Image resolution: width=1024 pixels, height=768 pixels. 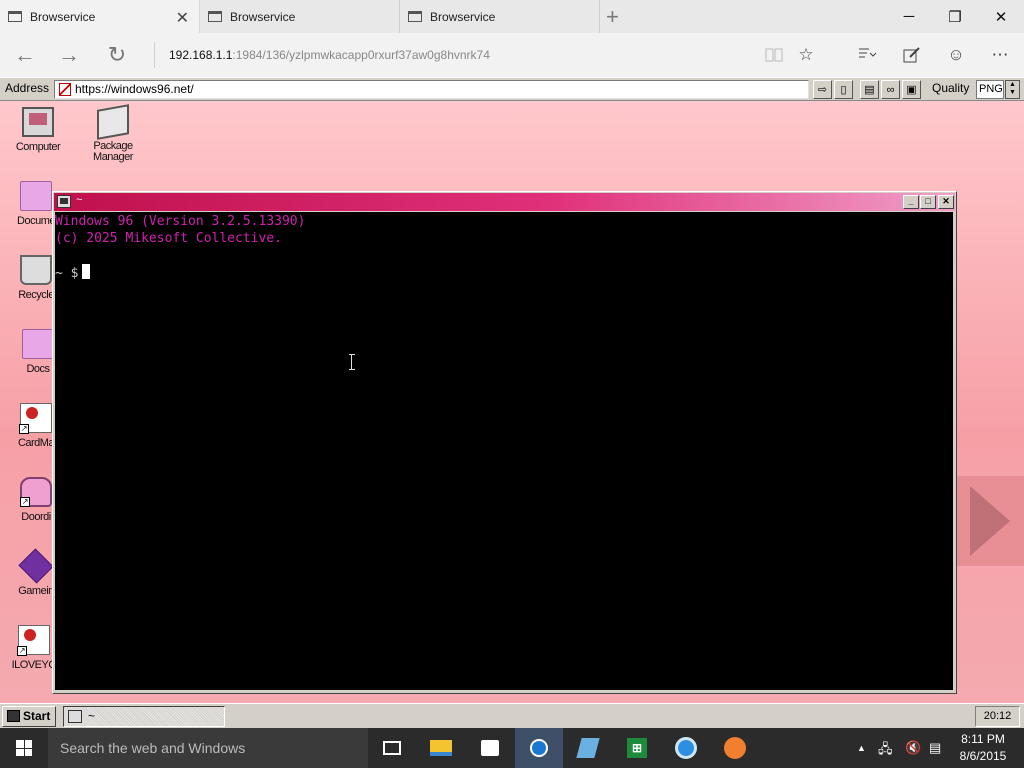 I want to click on bookmark-icon: ▯, so click(x=843, y=89).